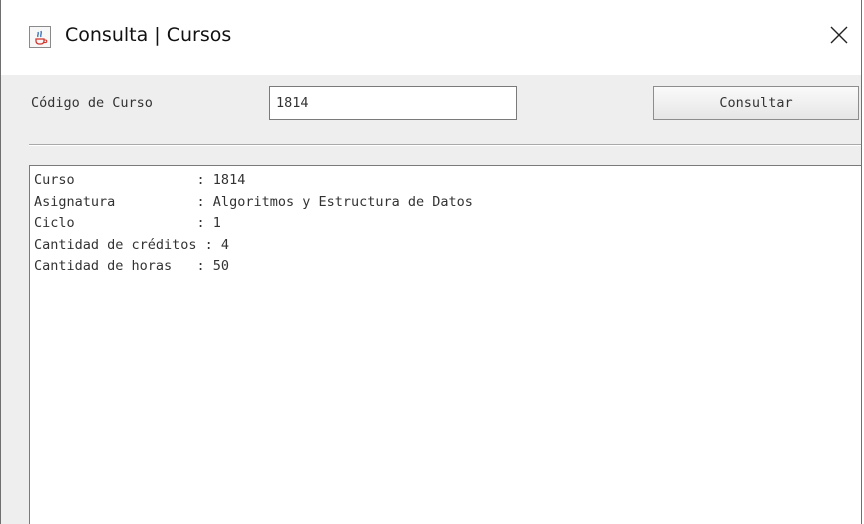  Describe the element at coordinates (40, 37) in the screenshot. I see `java-cup-icon` at that location.